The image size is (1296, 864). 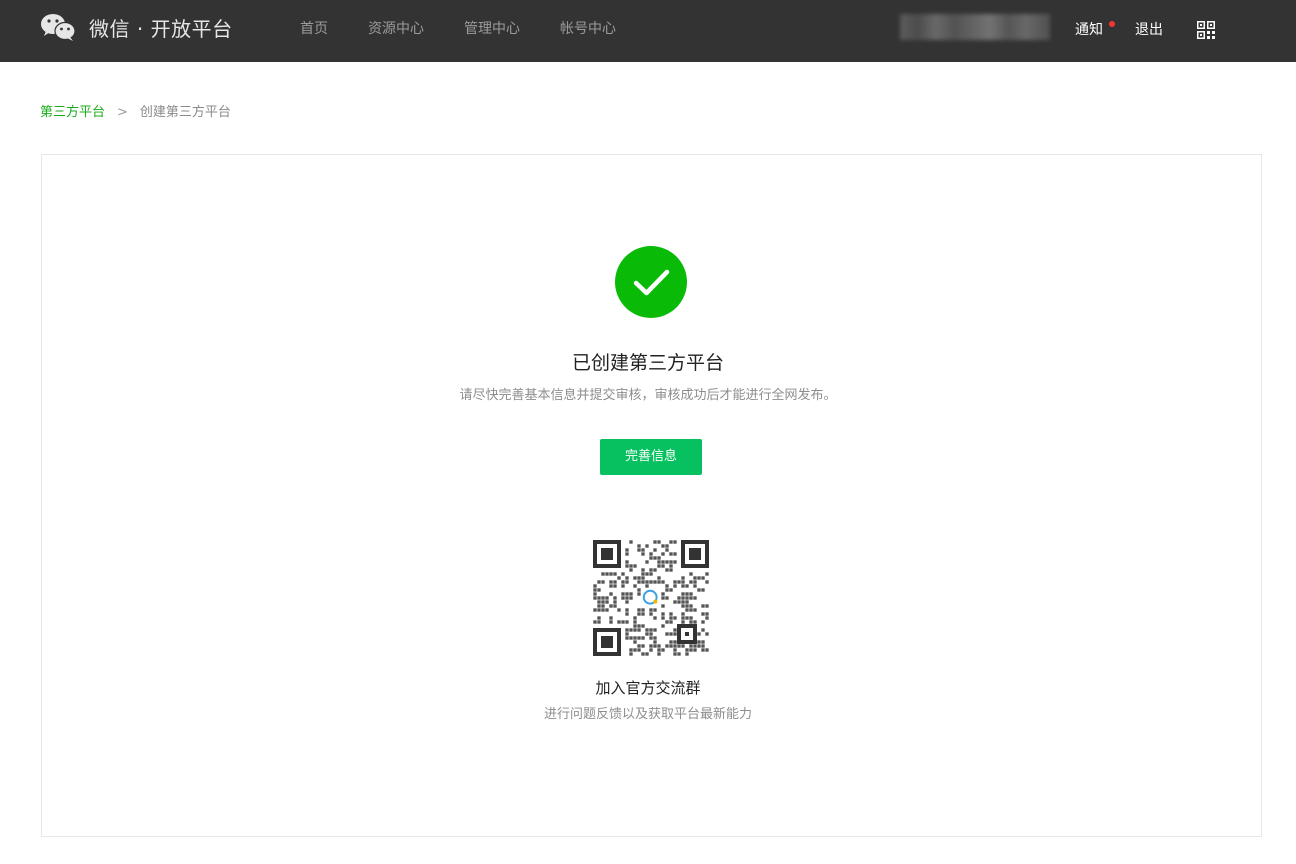 I want to click on group-qrcode-image, so click(x=651, y=598).